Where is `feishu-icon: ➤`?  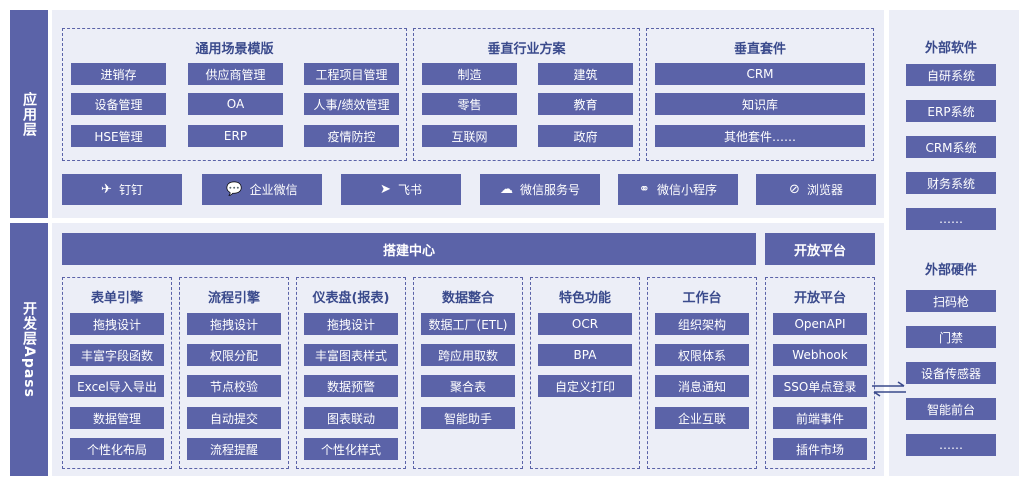
feishu-icon: ➤ is located at coordinates (385, 189).